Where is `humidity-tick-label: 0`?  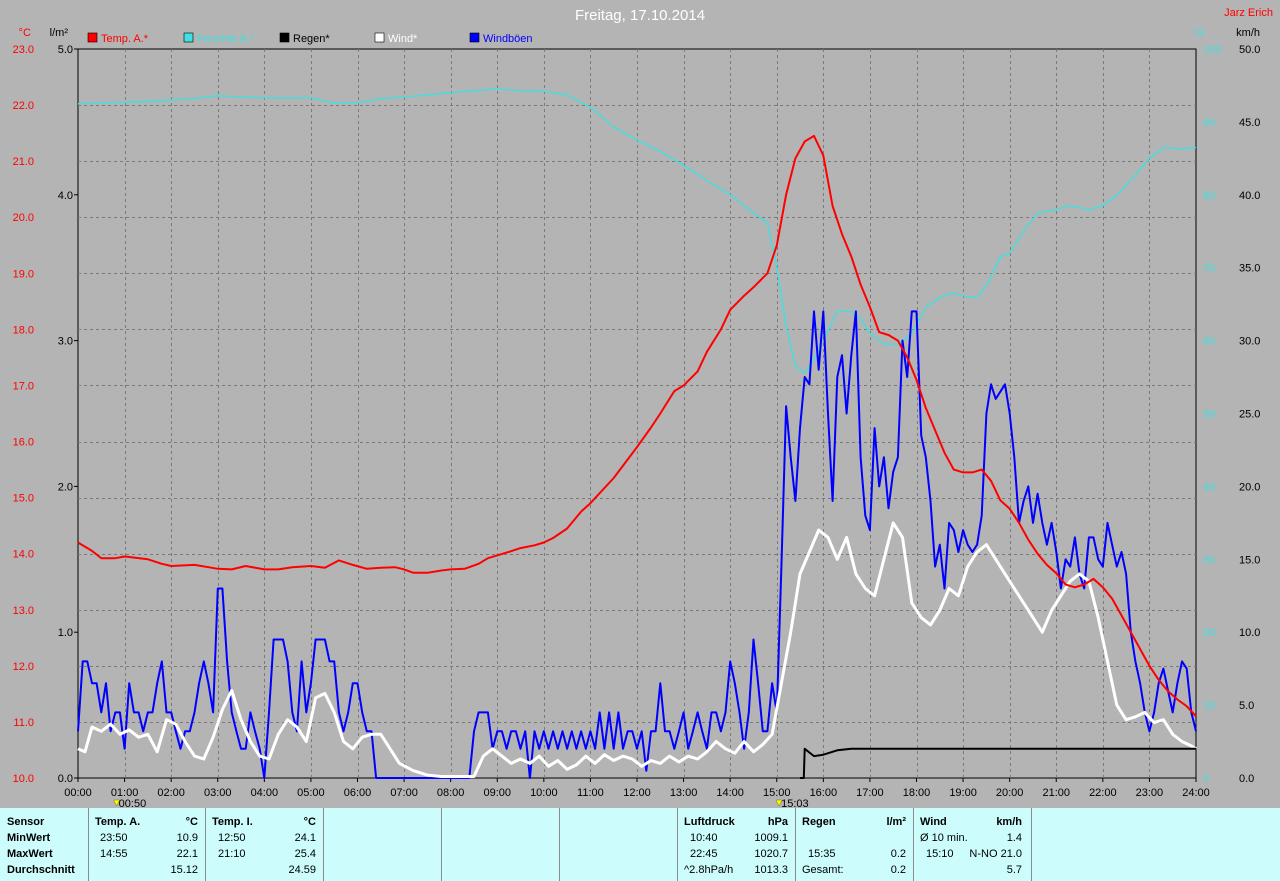
humidity-tick-label: 0 is located at coordinates (1206, 779).